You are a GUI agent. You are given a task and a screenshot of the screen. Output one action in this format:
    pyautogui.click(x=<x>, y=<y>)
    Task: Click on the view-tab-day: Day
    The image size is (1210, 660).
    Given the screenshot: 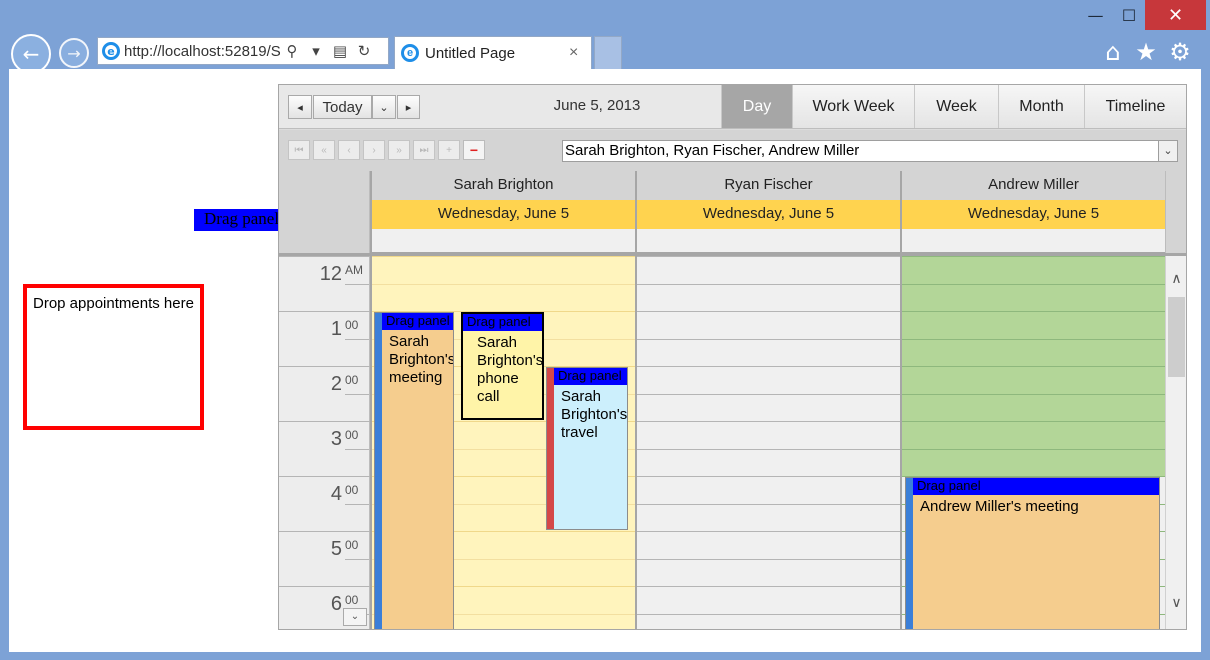 What is the action you would take?
    pyautogui.click(x=756, y=106)
    